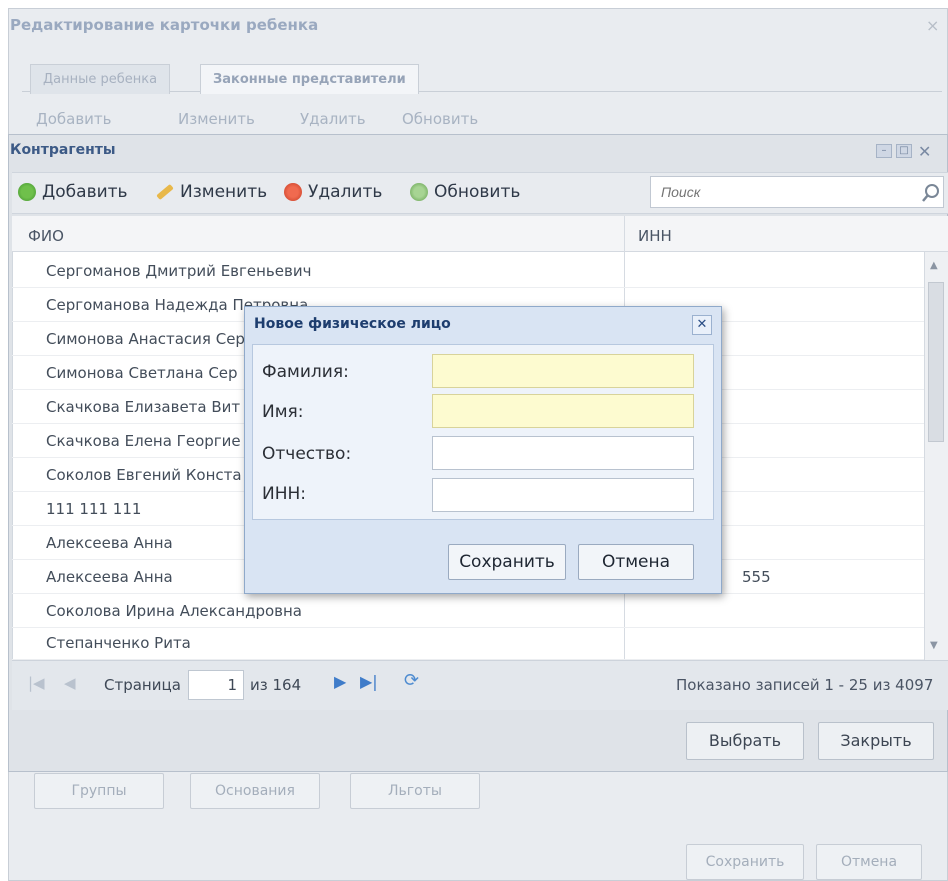 Image resolution: width=948 pixels, height=881 pixels. Describe the element at coordinates (118, 643) in the screenshot. I see `cell-fio: Степанченко Рита` at that location.